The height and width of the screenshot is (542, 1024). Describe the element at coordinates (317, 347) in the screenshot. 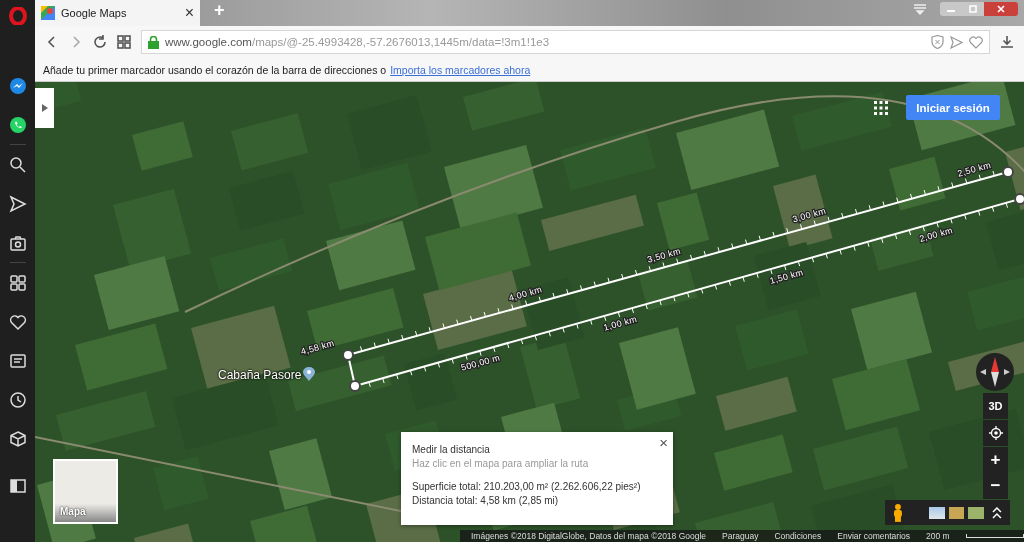

I see `distance-label: 4,58 km` at that location.